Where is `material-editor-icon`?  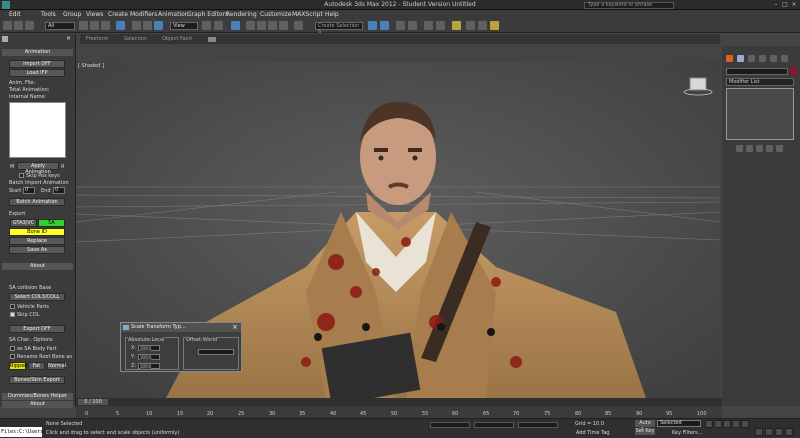 material-editor-icon is located at coordinates (456, 25).